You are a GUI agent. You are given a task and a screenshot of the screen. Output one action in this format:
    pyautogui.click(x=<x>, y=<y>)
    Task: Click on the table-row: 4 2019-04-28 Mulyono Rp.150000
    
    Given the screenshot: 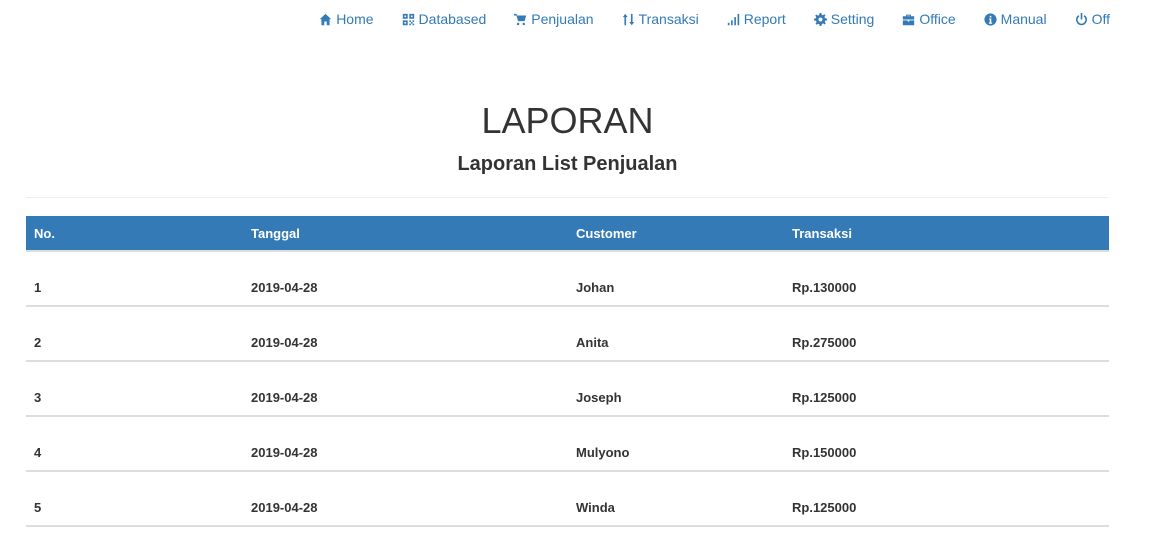 What is the action you would take?
    pyautogui.click(x=567, y=444)
    